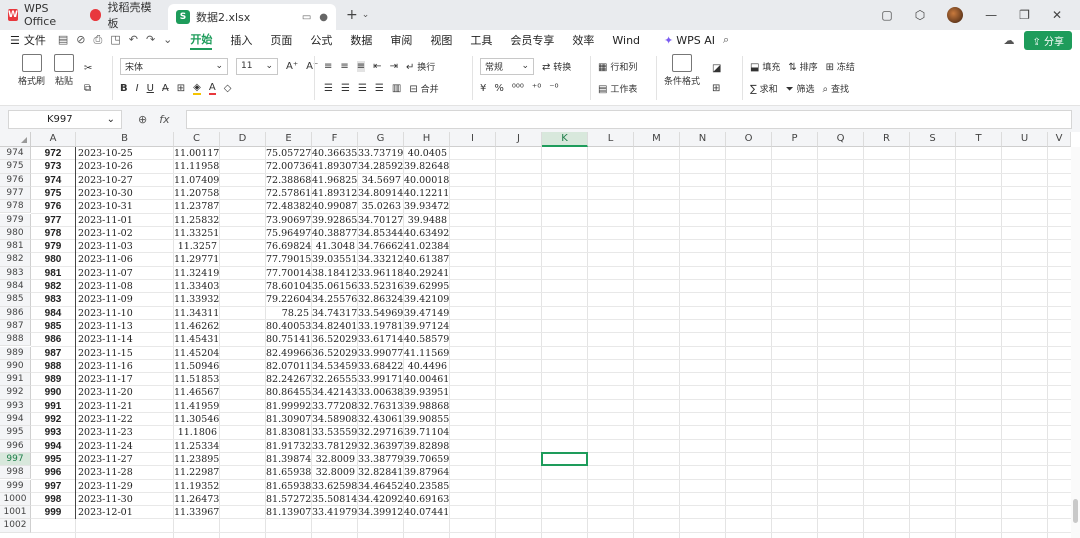  I want to click on column-header-u: U, so click(1025, 139).